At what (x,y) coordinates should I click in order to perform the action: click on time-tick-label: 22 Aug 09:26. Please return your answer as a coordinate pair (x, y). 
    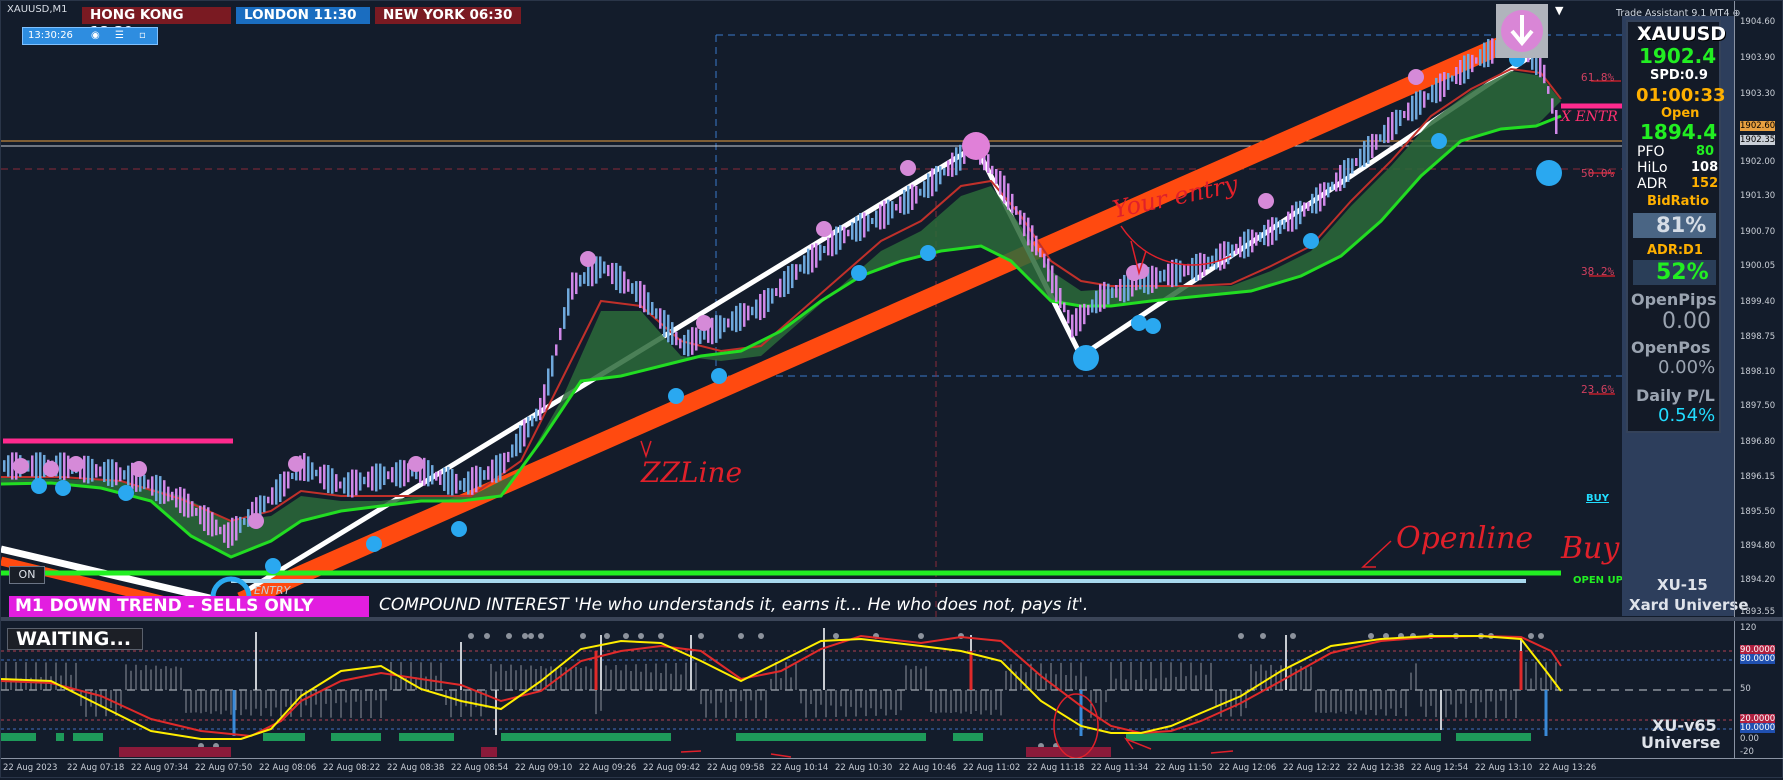
    Looking at the image, I should click on (608, 768).